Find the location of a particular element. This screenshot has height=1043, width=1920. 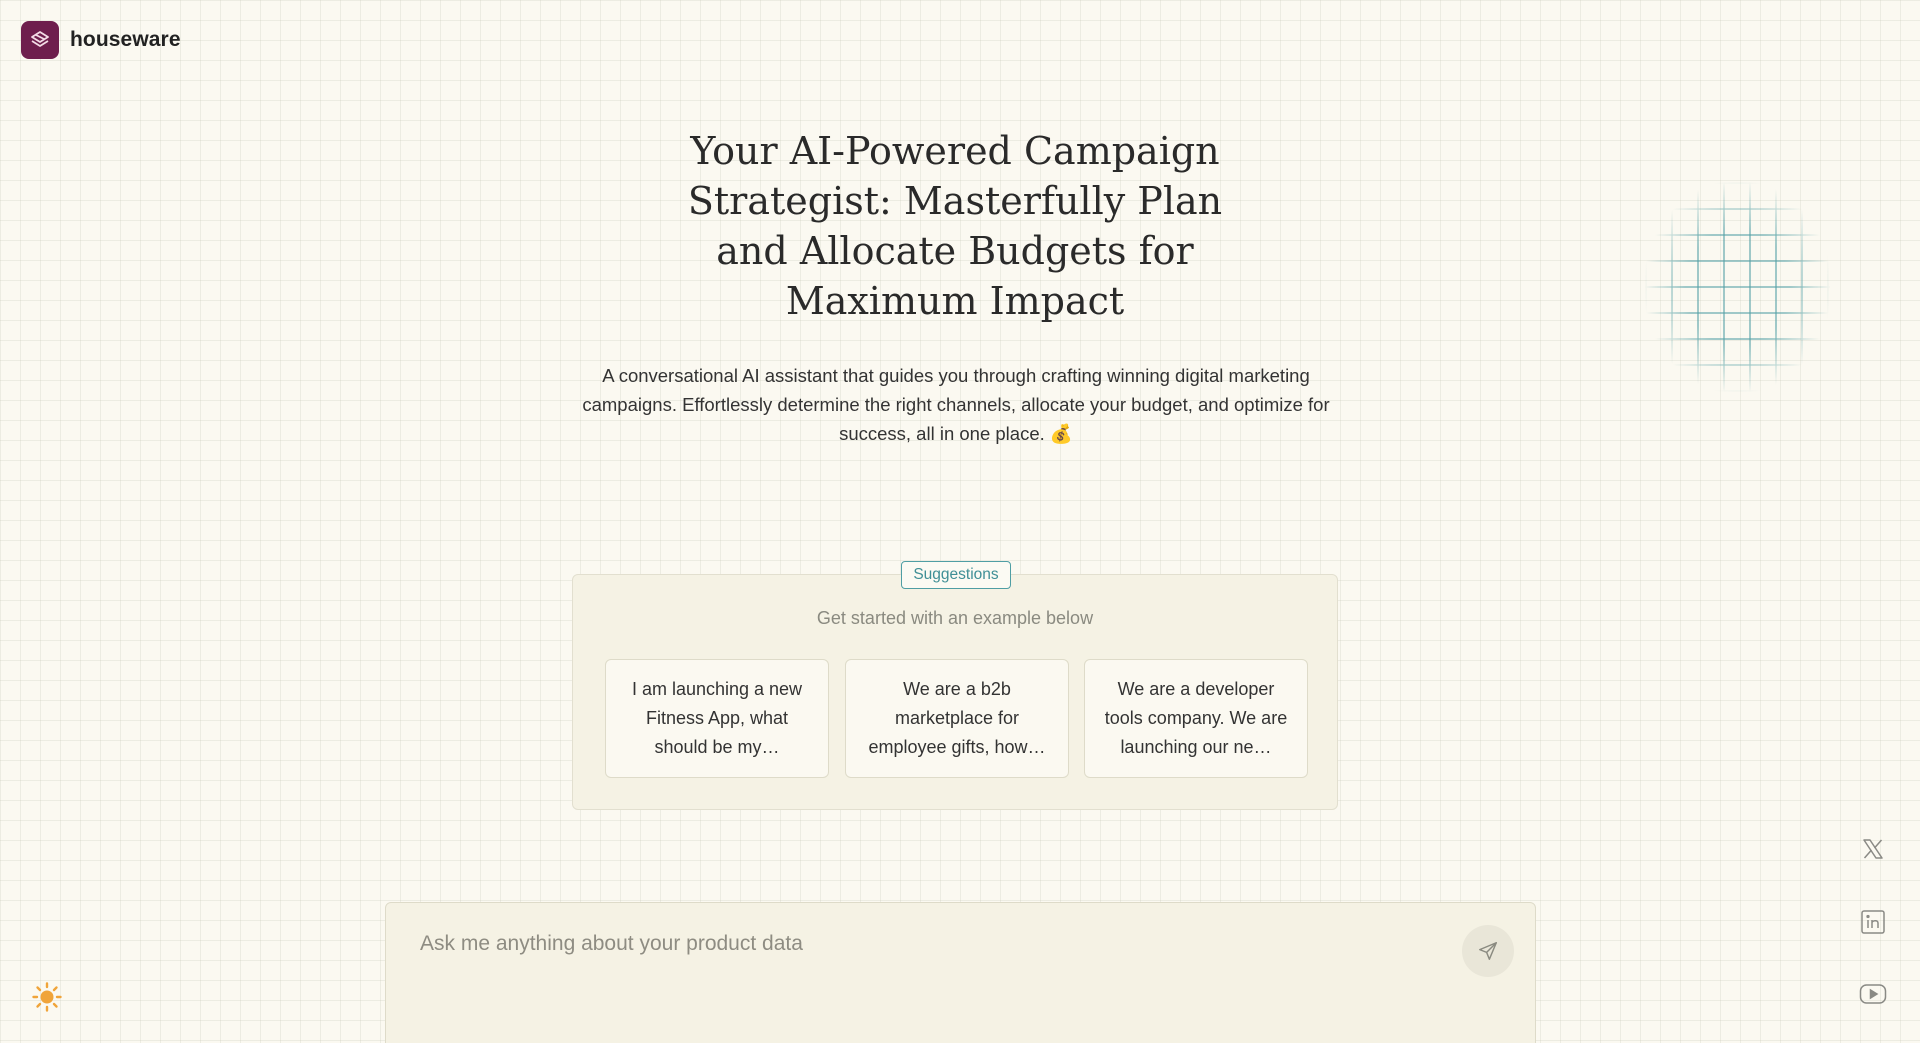

suggestions-badge: Suggestions is located at coordinates (956, 575).